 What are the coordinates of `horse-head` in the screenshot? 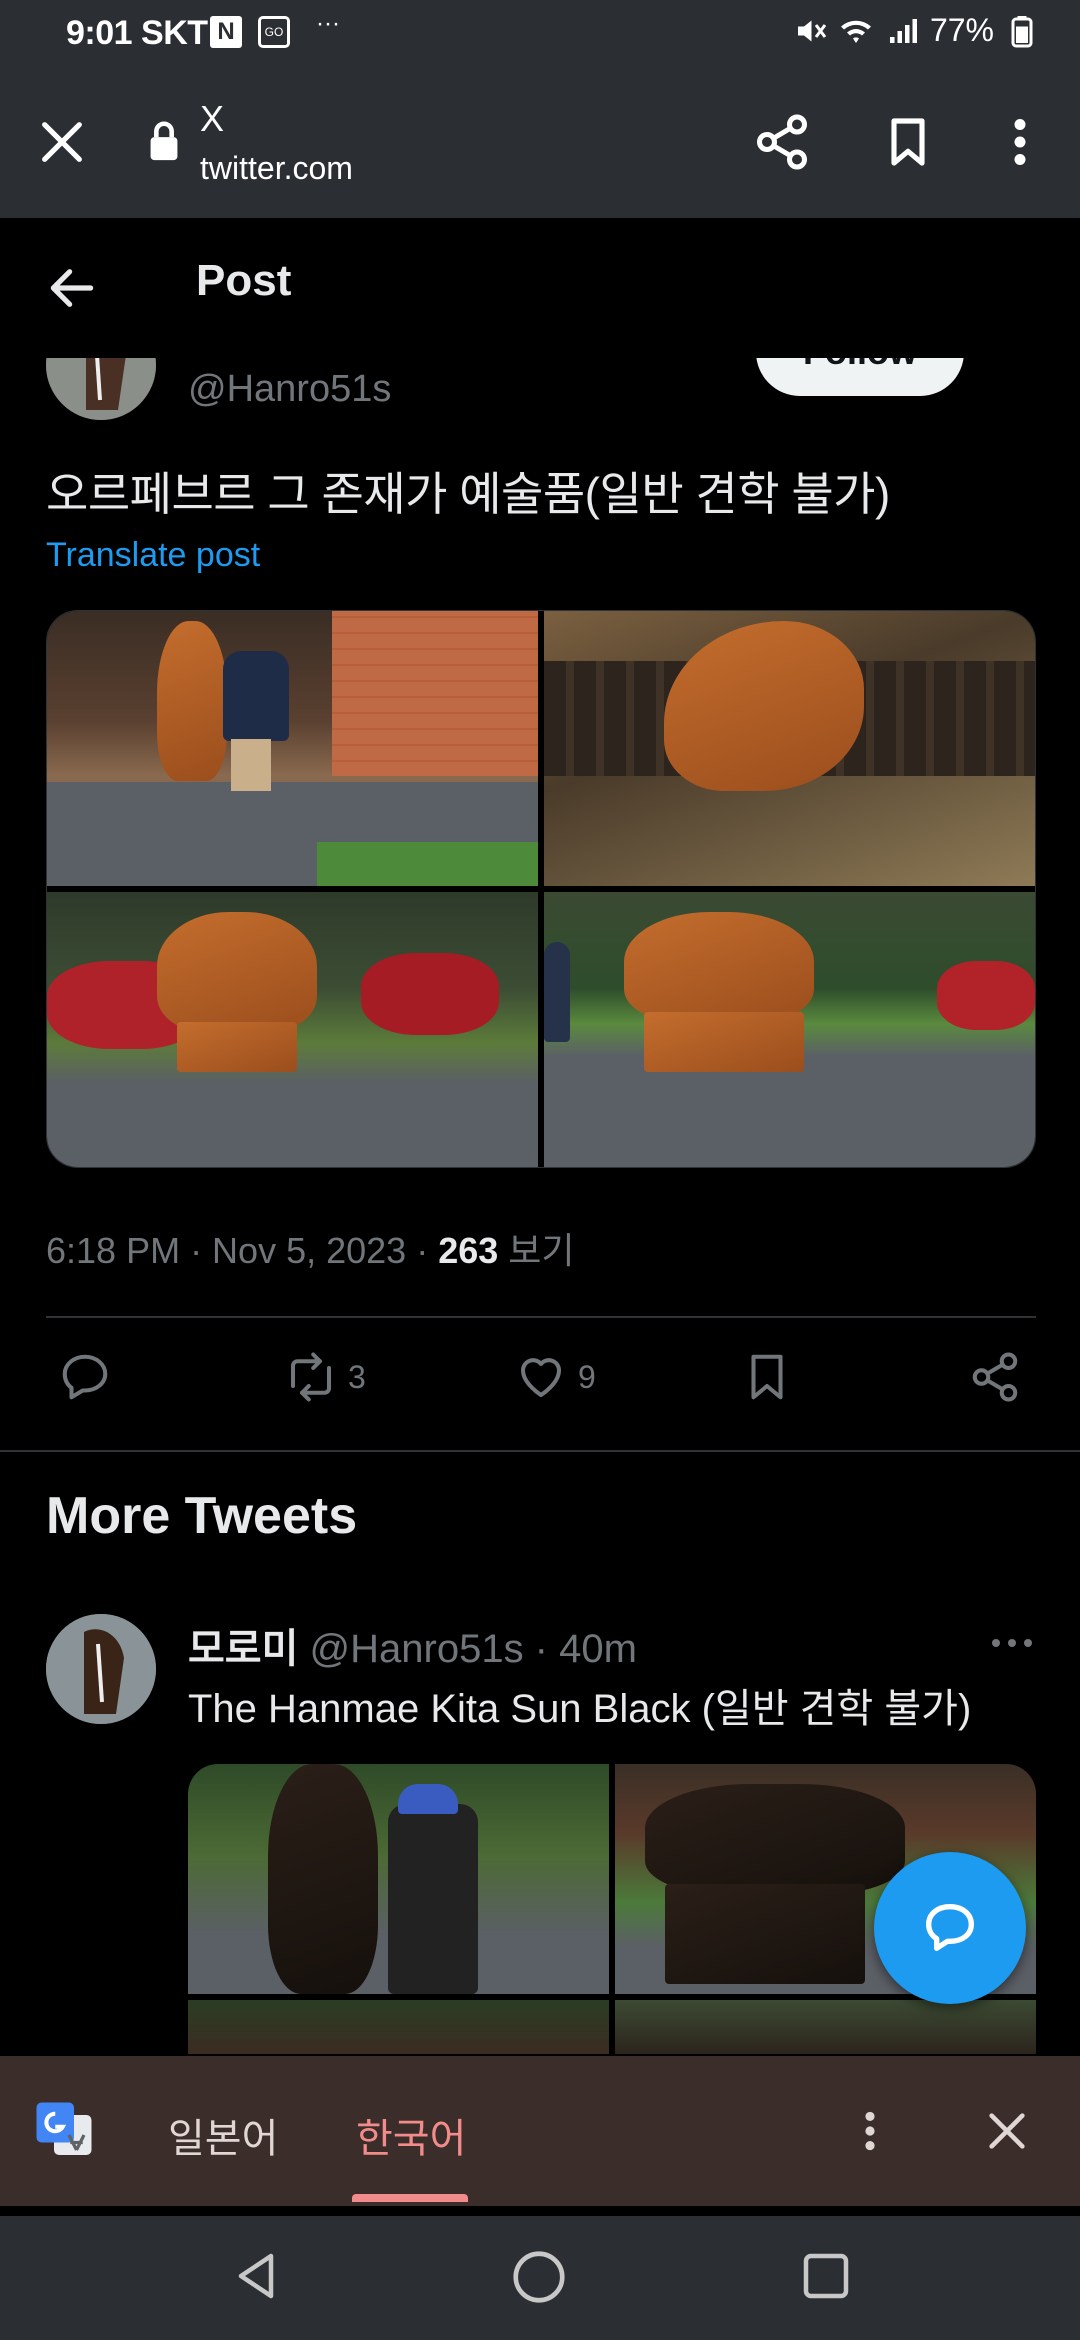 It's located at (764, 706).